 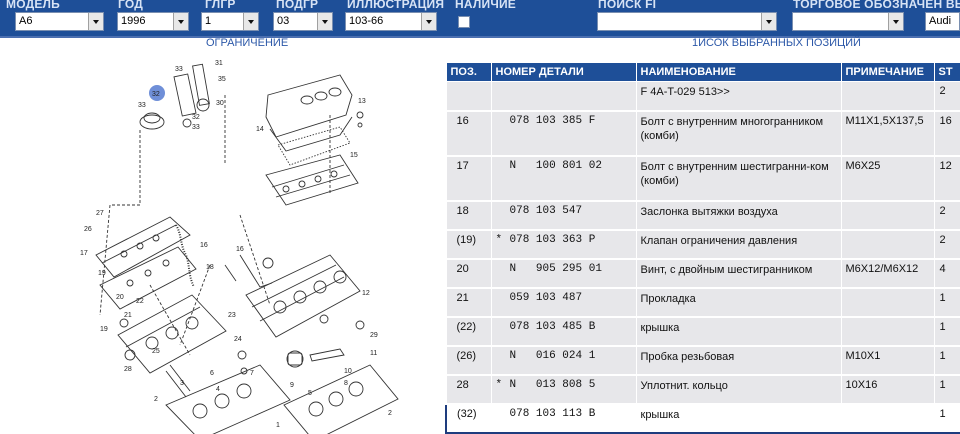 I want to click on search-label: ПОИСК FI, so click(x=627, y=5).